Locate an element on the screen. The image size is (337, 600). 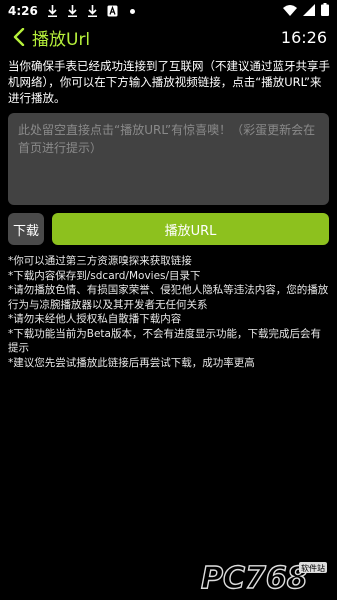
svg-text: 软件站 is located at coordinates (313, 568).